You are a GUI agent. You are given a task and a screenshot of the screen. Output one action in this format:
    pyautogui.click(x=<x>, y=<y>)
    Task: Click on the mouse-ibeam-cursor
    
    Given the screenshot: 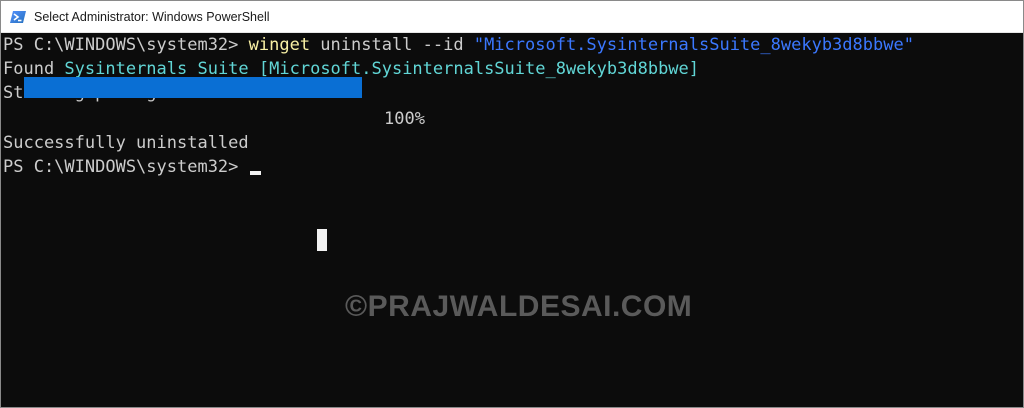 What is the action you would take?
    pyautogui.click(x=322, y=240)
    